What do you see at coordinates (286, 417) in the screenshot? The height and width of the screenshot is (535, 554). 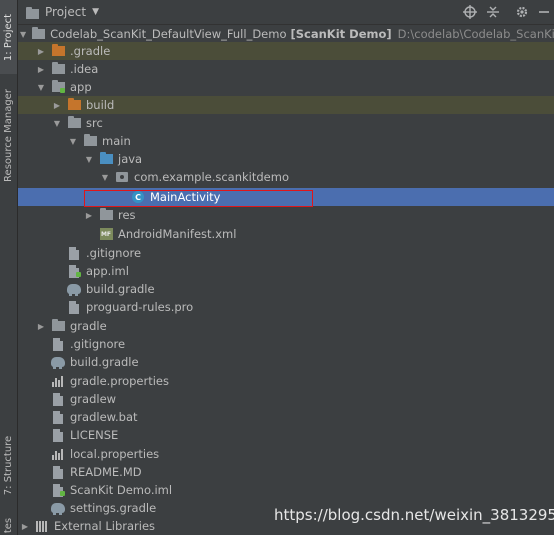 I see `tree-item-gradlew-bat: gradlew.bat` at bounding box center [286, 417].